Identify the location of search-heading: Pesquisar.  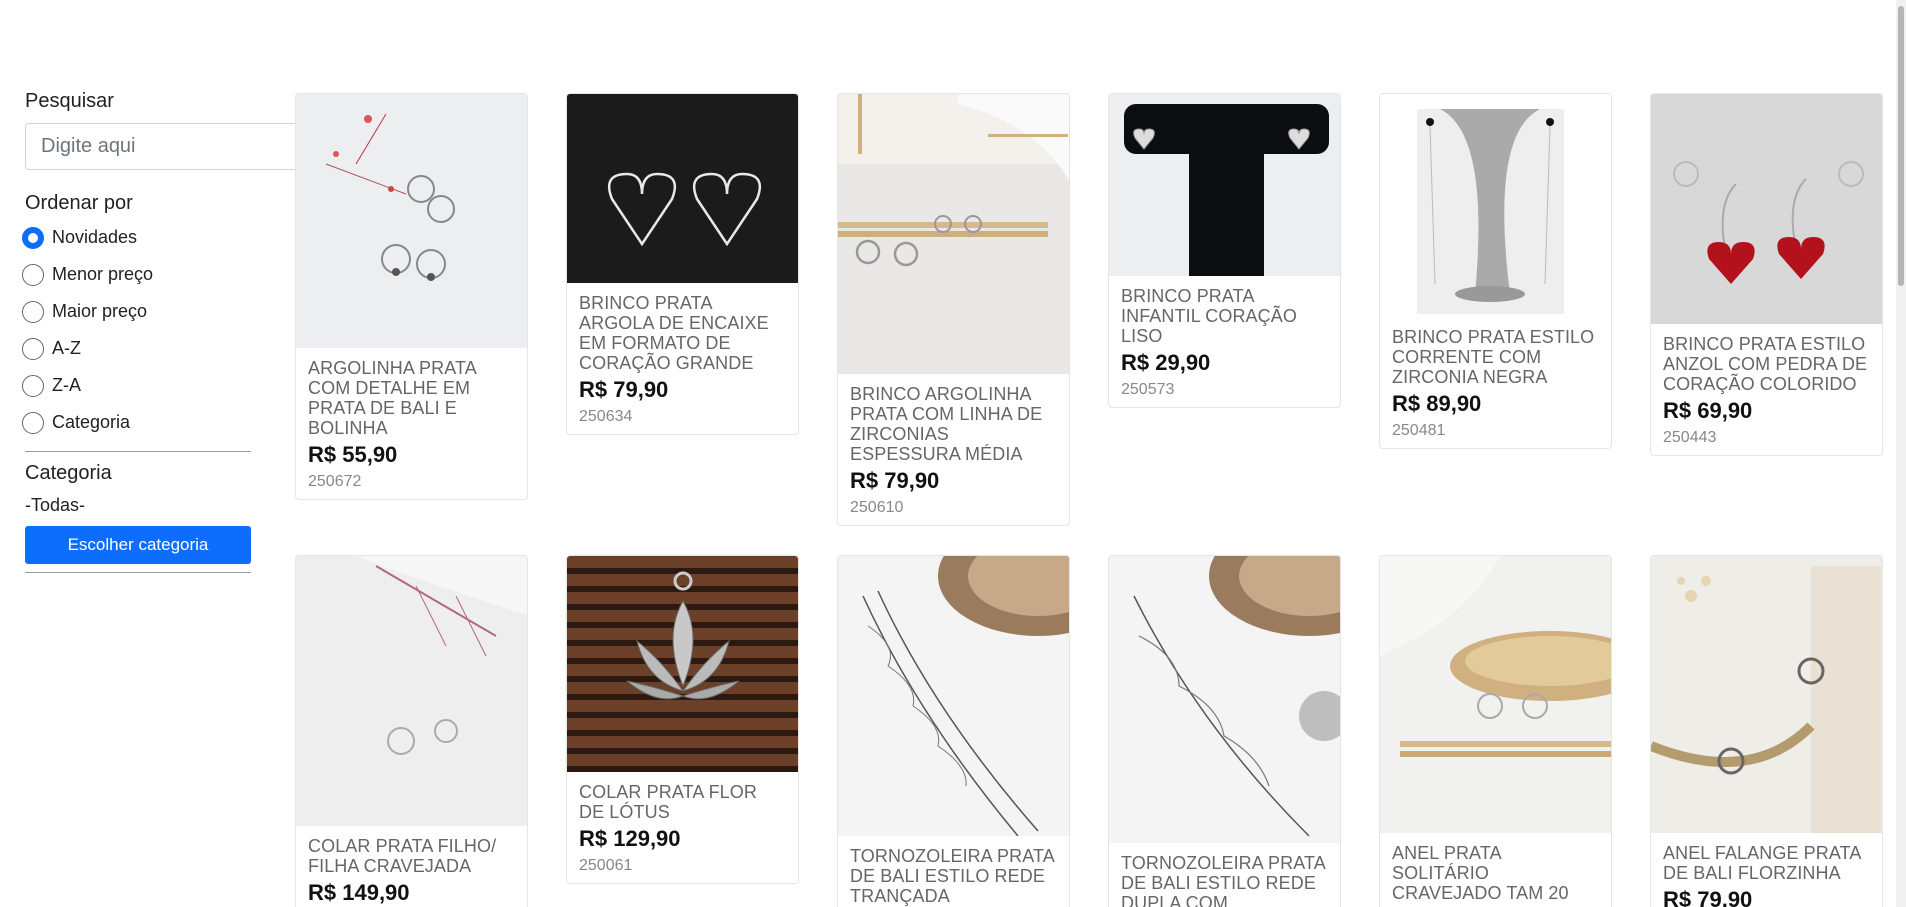
(69, 101).